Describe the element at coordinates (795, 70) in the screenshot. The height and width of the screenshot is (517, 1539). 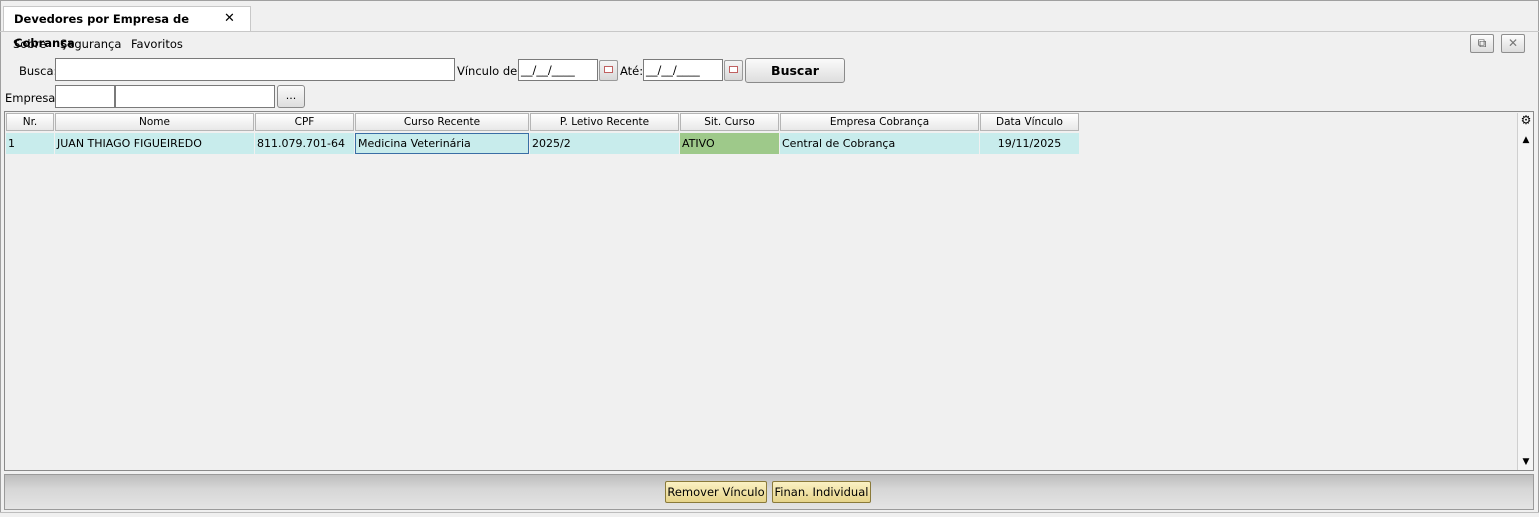
I see `buscar-button: Buscar` at that location.